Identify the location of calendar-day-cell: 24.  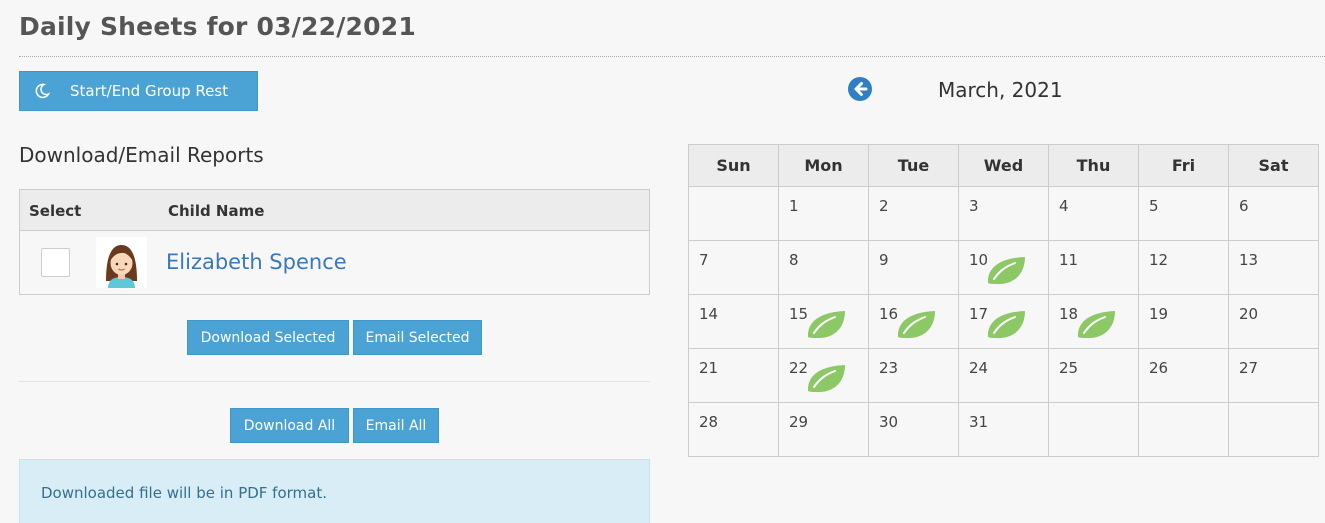
(1003, 375).